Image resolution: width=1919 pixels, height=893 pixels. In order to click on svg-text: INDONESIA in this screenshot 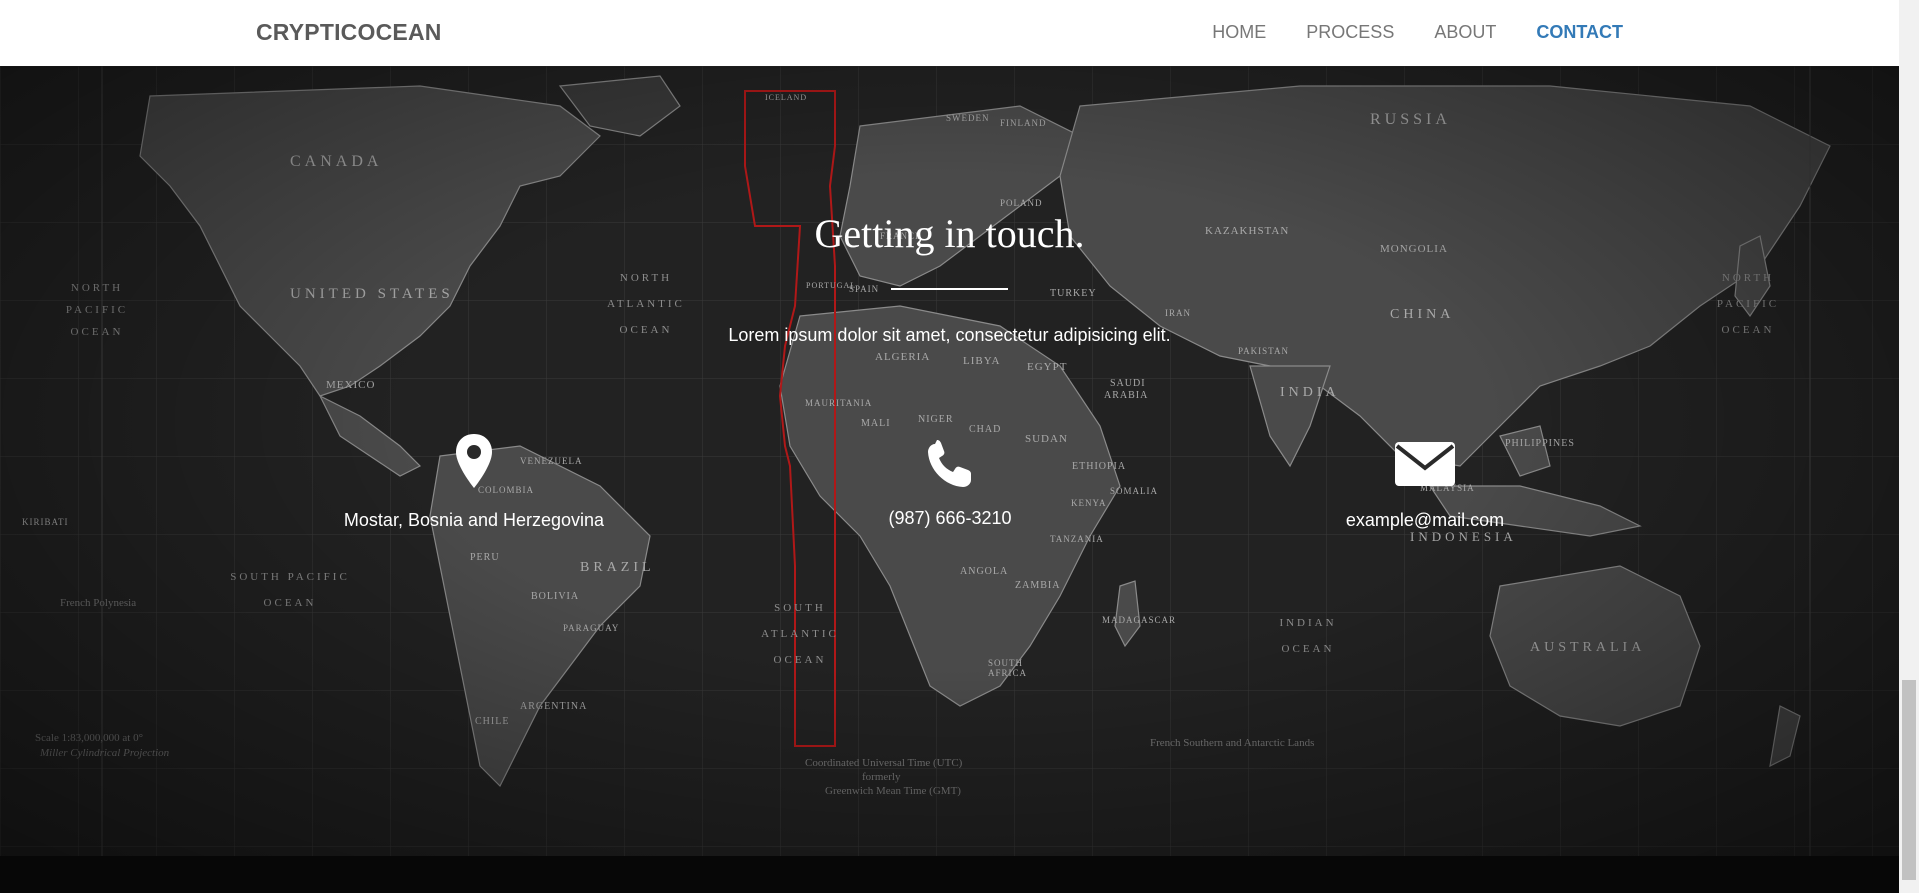, I will do `click(1463, 536)`.